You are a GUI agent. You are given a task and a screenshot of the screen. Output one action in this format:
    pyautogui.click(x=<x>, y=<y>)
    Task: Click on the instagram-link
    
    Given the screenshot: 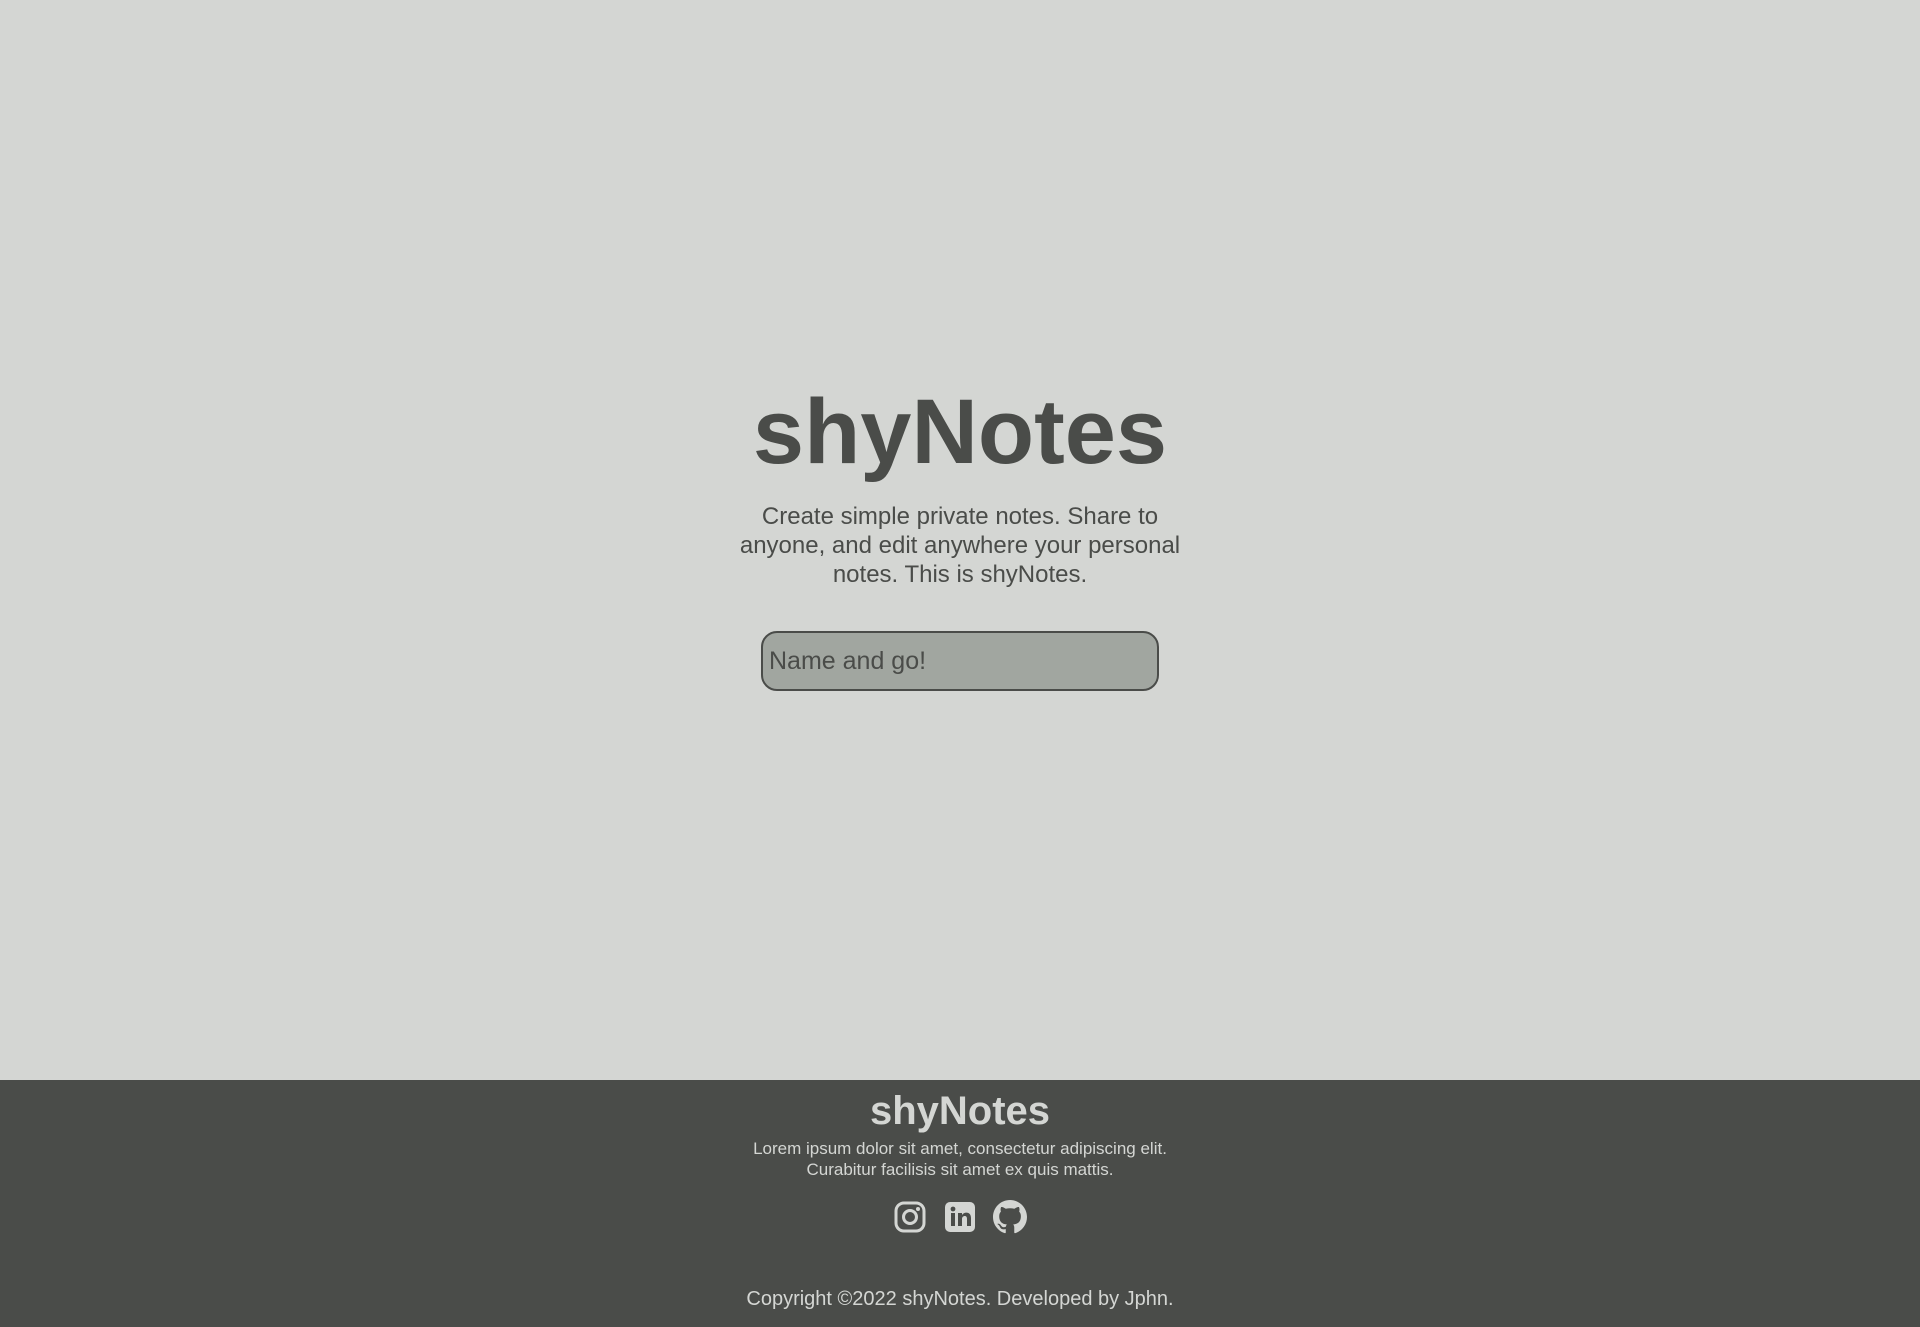 What is the action you would take?
    pyautogui.click(x=910, y=1217)
    